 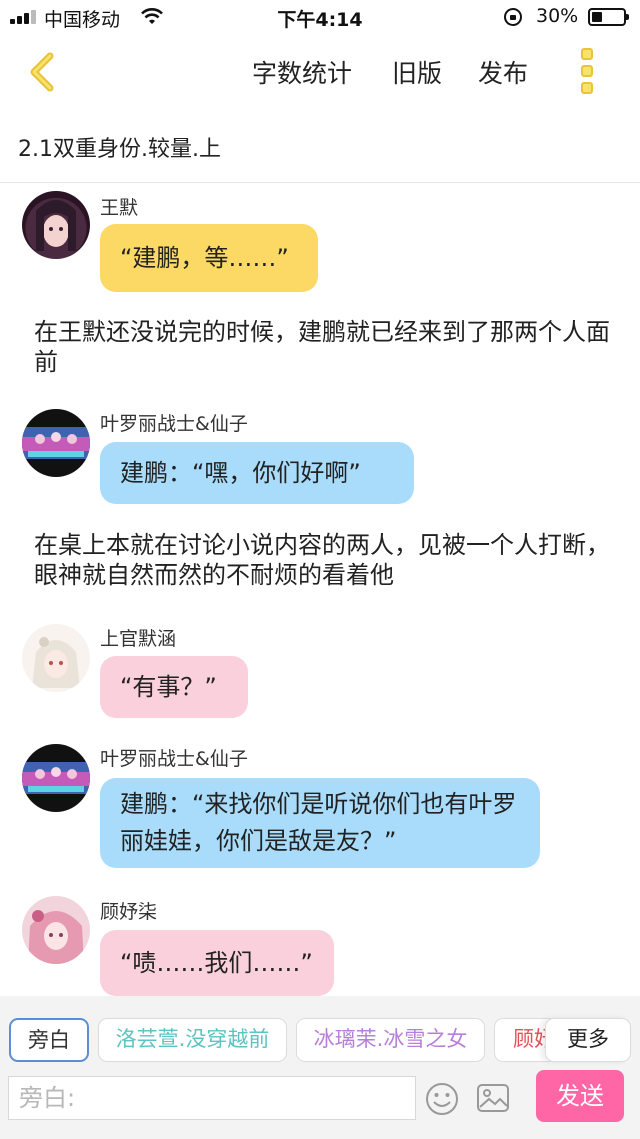 I want to click on smiley-icon, so click(x=442, y=1099).